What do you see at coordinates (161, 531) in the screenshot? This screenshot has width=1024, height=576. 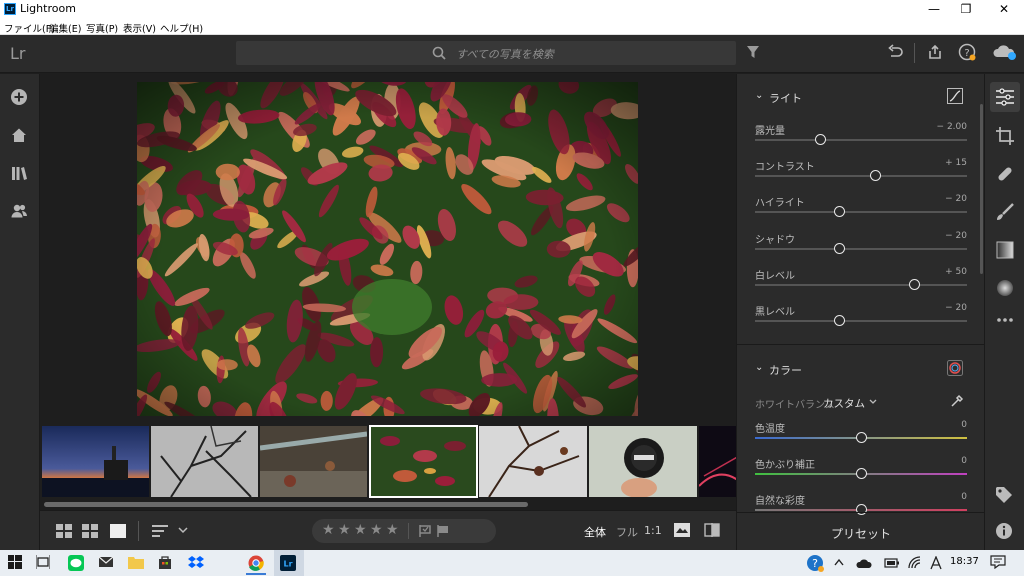 I see `sort-icon` at bounding box center [161, 531].